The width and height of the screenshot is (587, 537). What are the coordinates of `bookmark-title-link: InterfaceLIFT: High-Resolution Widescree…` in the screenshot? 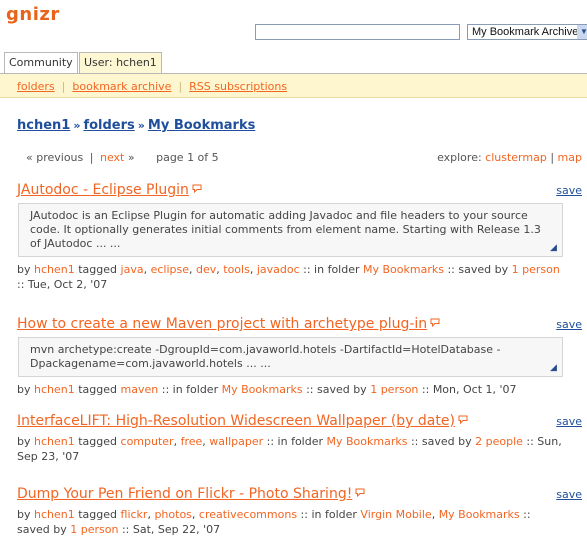 It's located at (236, 421).